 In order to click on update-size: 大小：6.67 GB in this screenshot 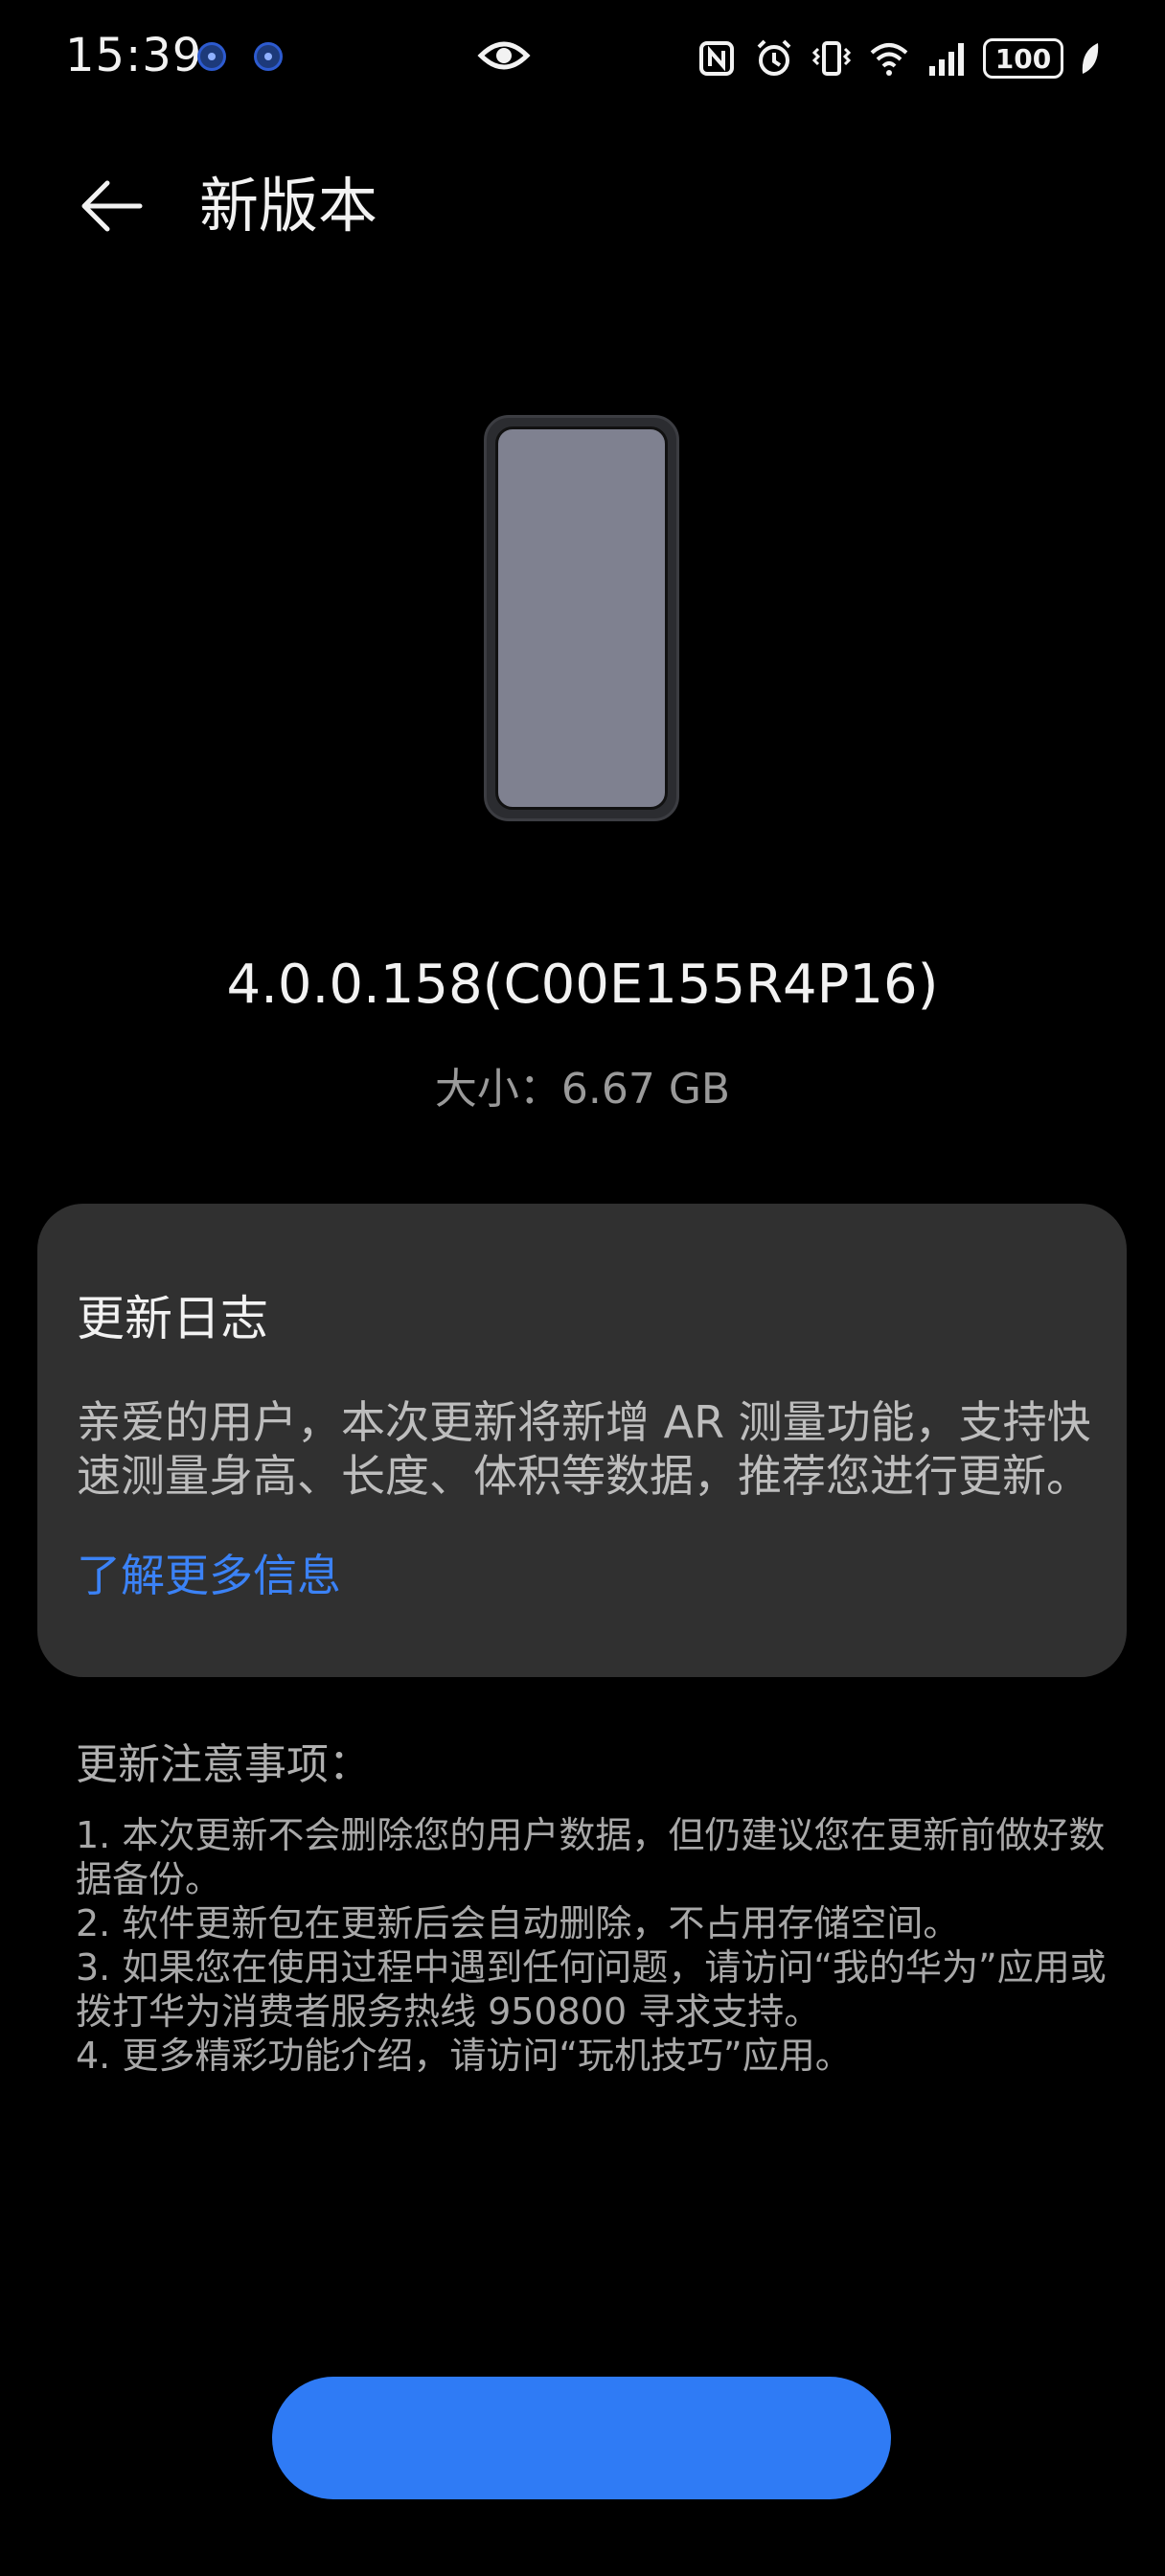, I will do `click(582, 1085)`.